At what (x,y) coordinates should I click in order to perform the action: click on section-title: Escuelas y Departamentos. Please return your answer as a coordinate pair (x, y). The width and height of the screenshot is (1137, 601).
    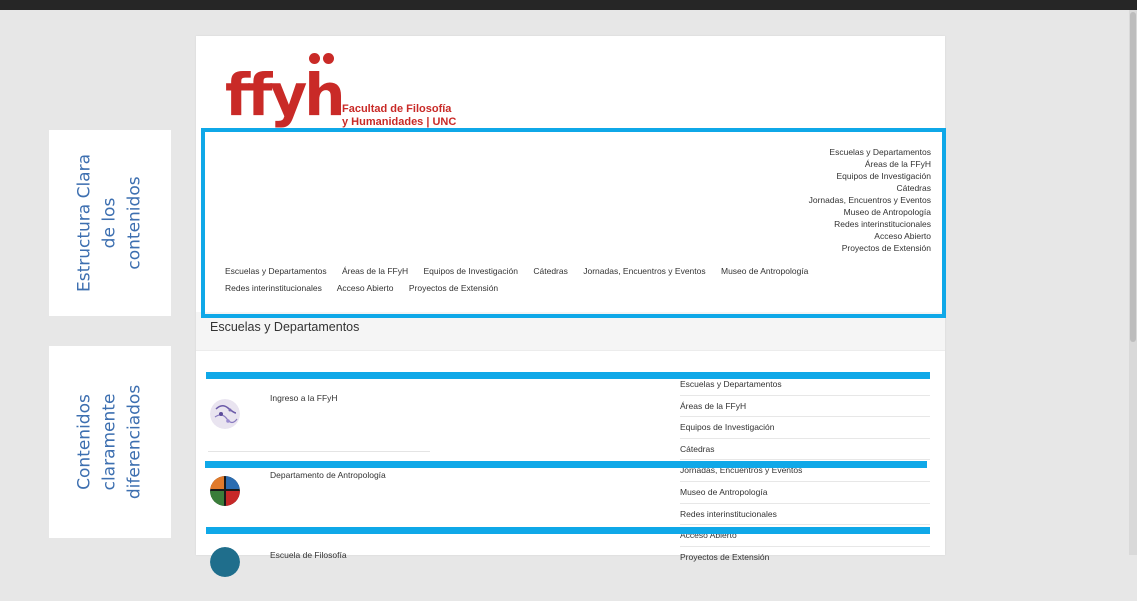
    Looking at the image, I should click on (285, 327).